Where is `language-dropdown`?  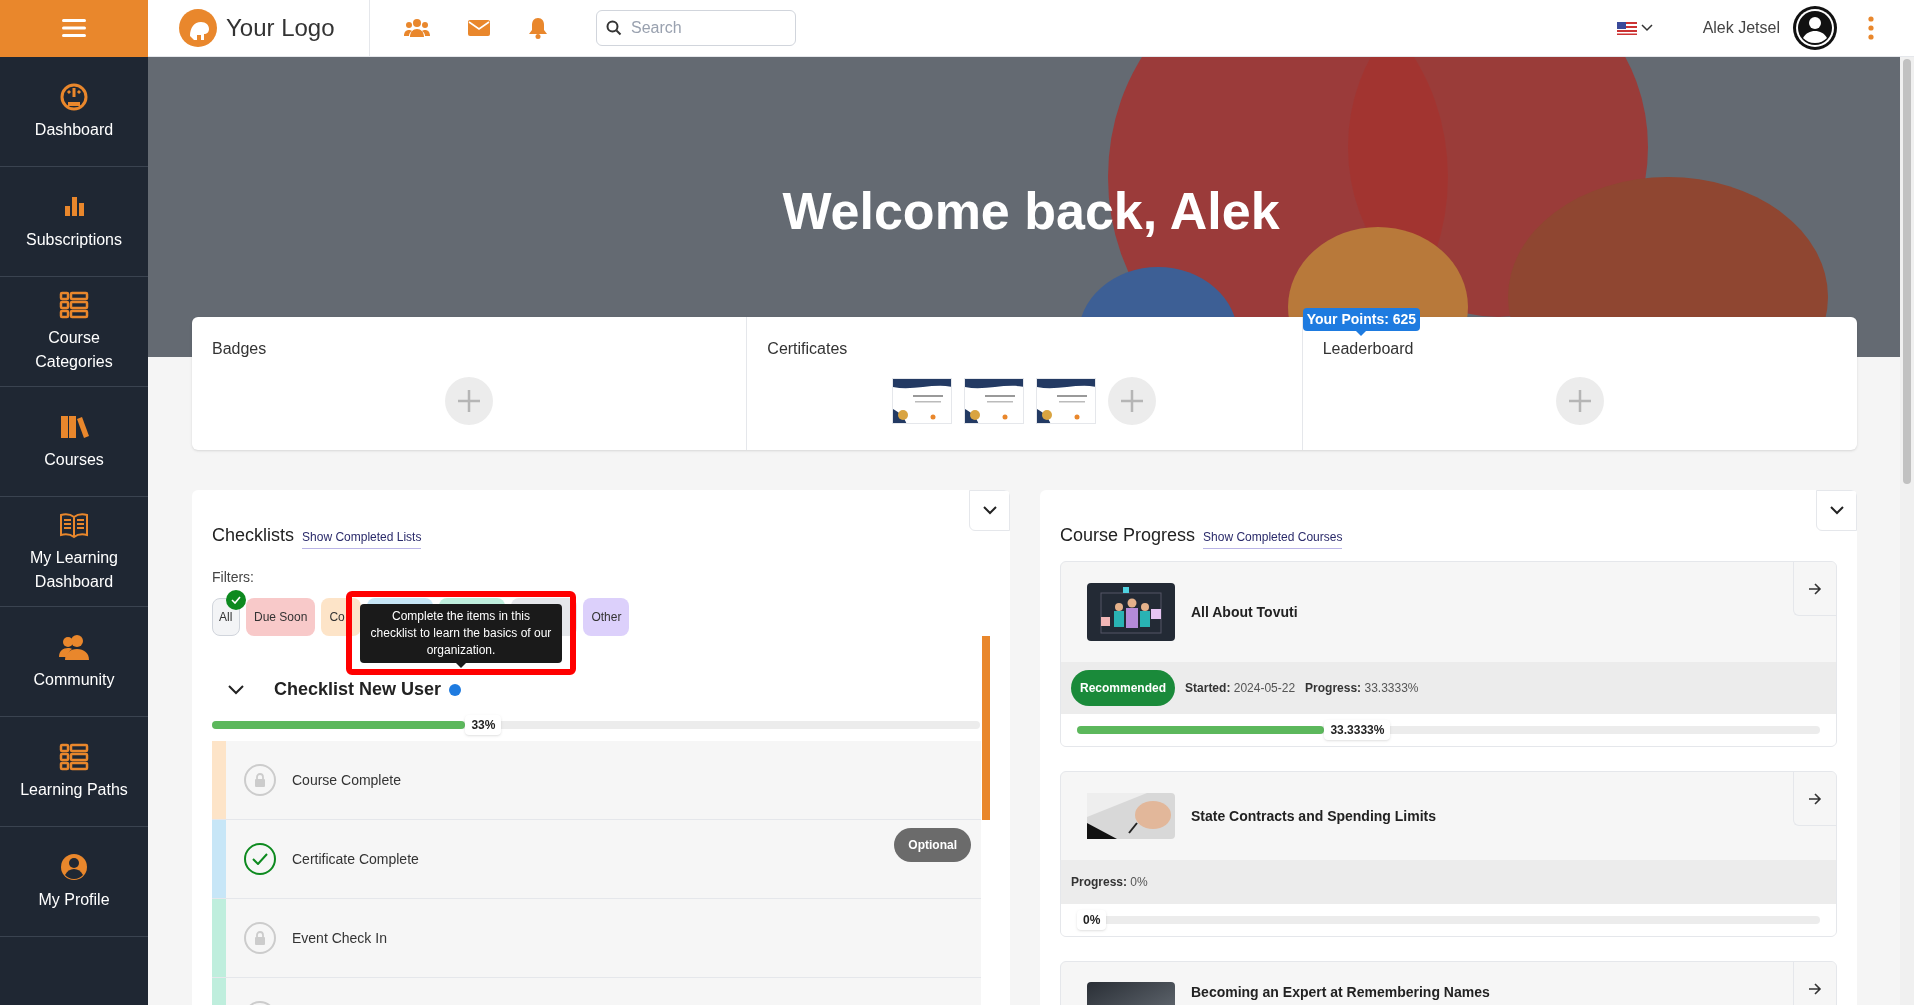
language-dropdown is located at coordinates (1634, 28).